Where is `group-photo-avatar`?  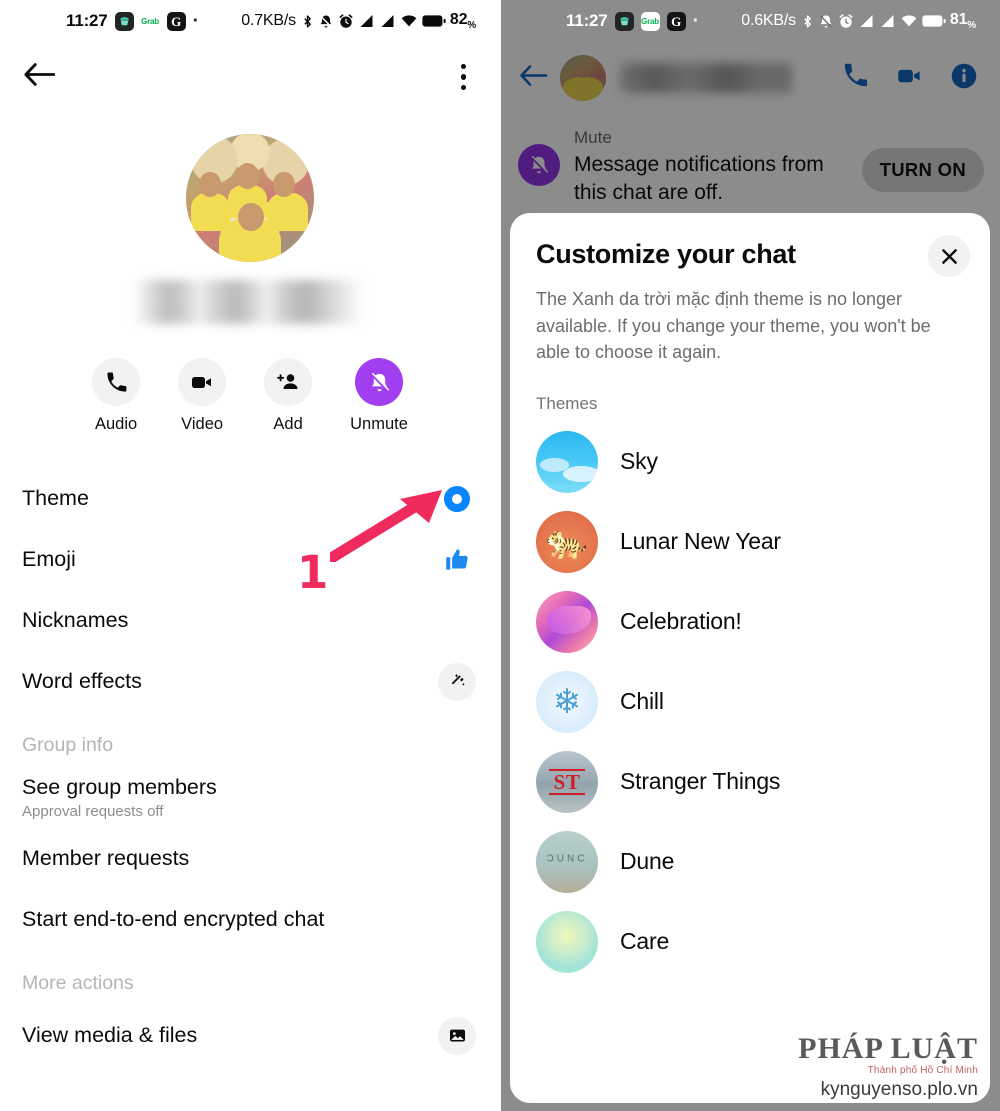
group-photo-avatar is located at coordinates (250, 198).